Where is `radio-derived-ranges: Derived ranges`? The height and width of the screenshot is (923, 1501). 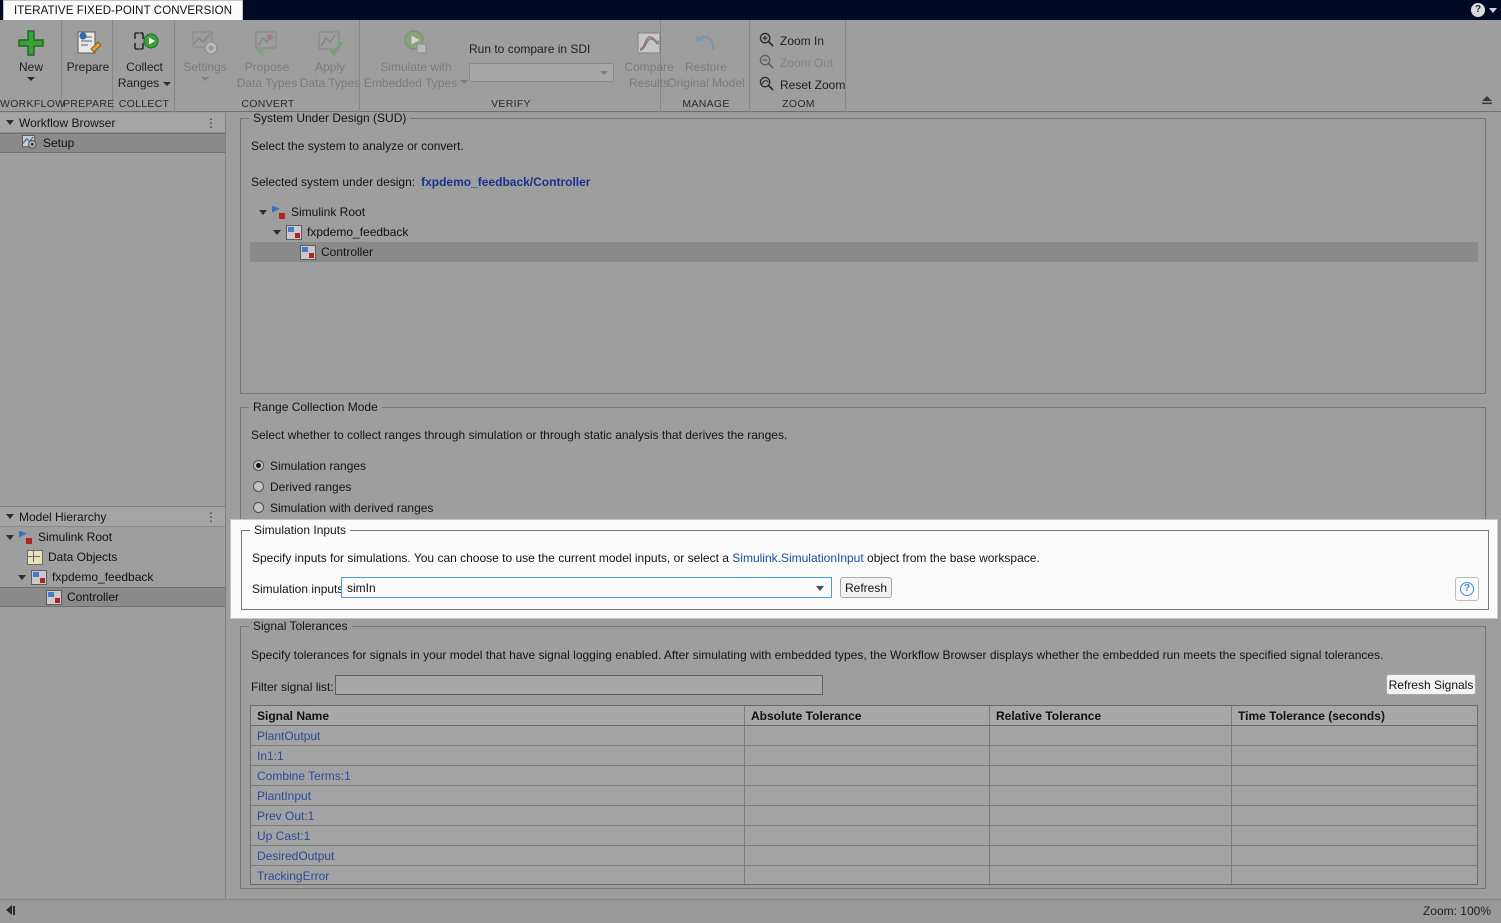
radio-derived-ranges: Derived ranges is located at coordinates (343, 486).